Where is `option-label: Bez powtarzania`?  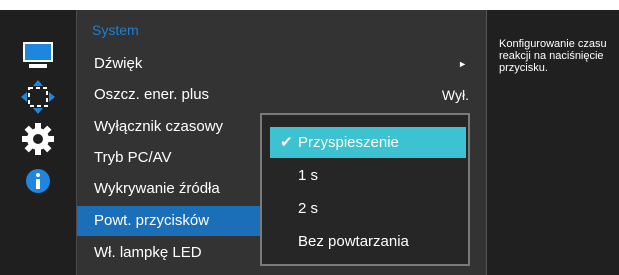
option-label: Bez powtarzania is located at coordinates (353, 241).